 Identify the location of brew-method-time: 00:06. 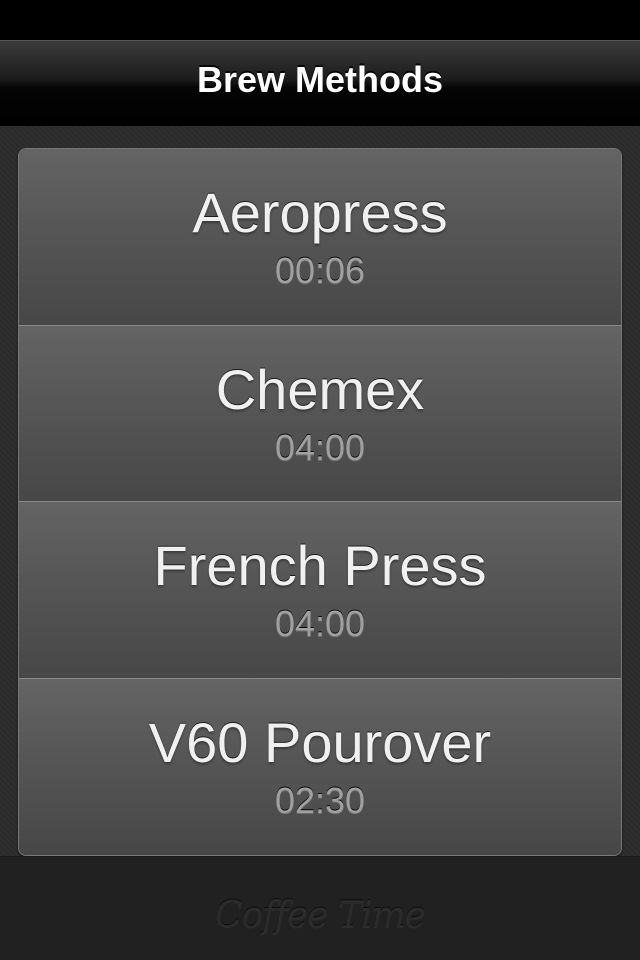
(320, 270).